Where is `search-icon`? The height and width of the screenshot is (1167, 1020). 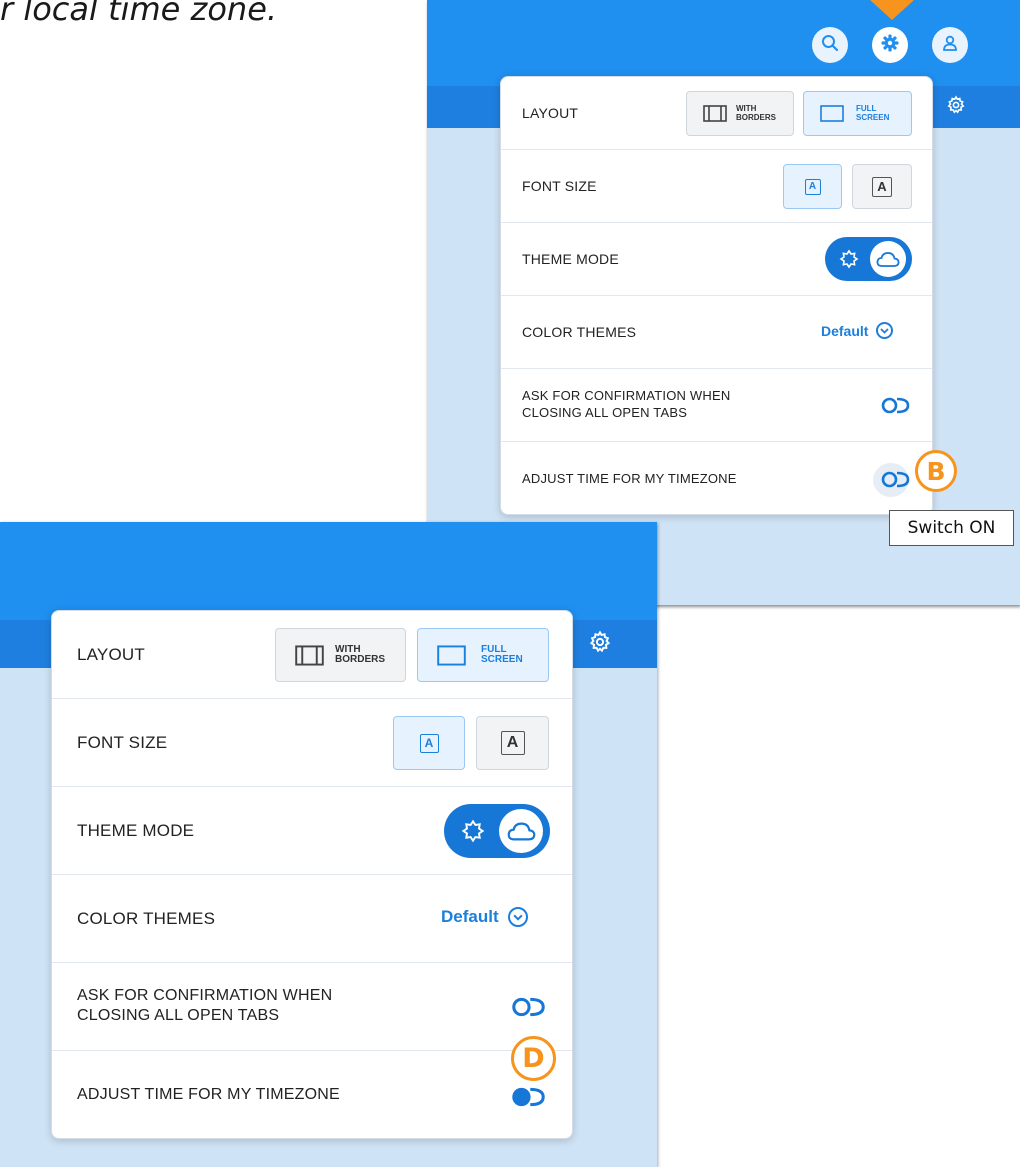 search-icon is located at coordinates (830, 45).